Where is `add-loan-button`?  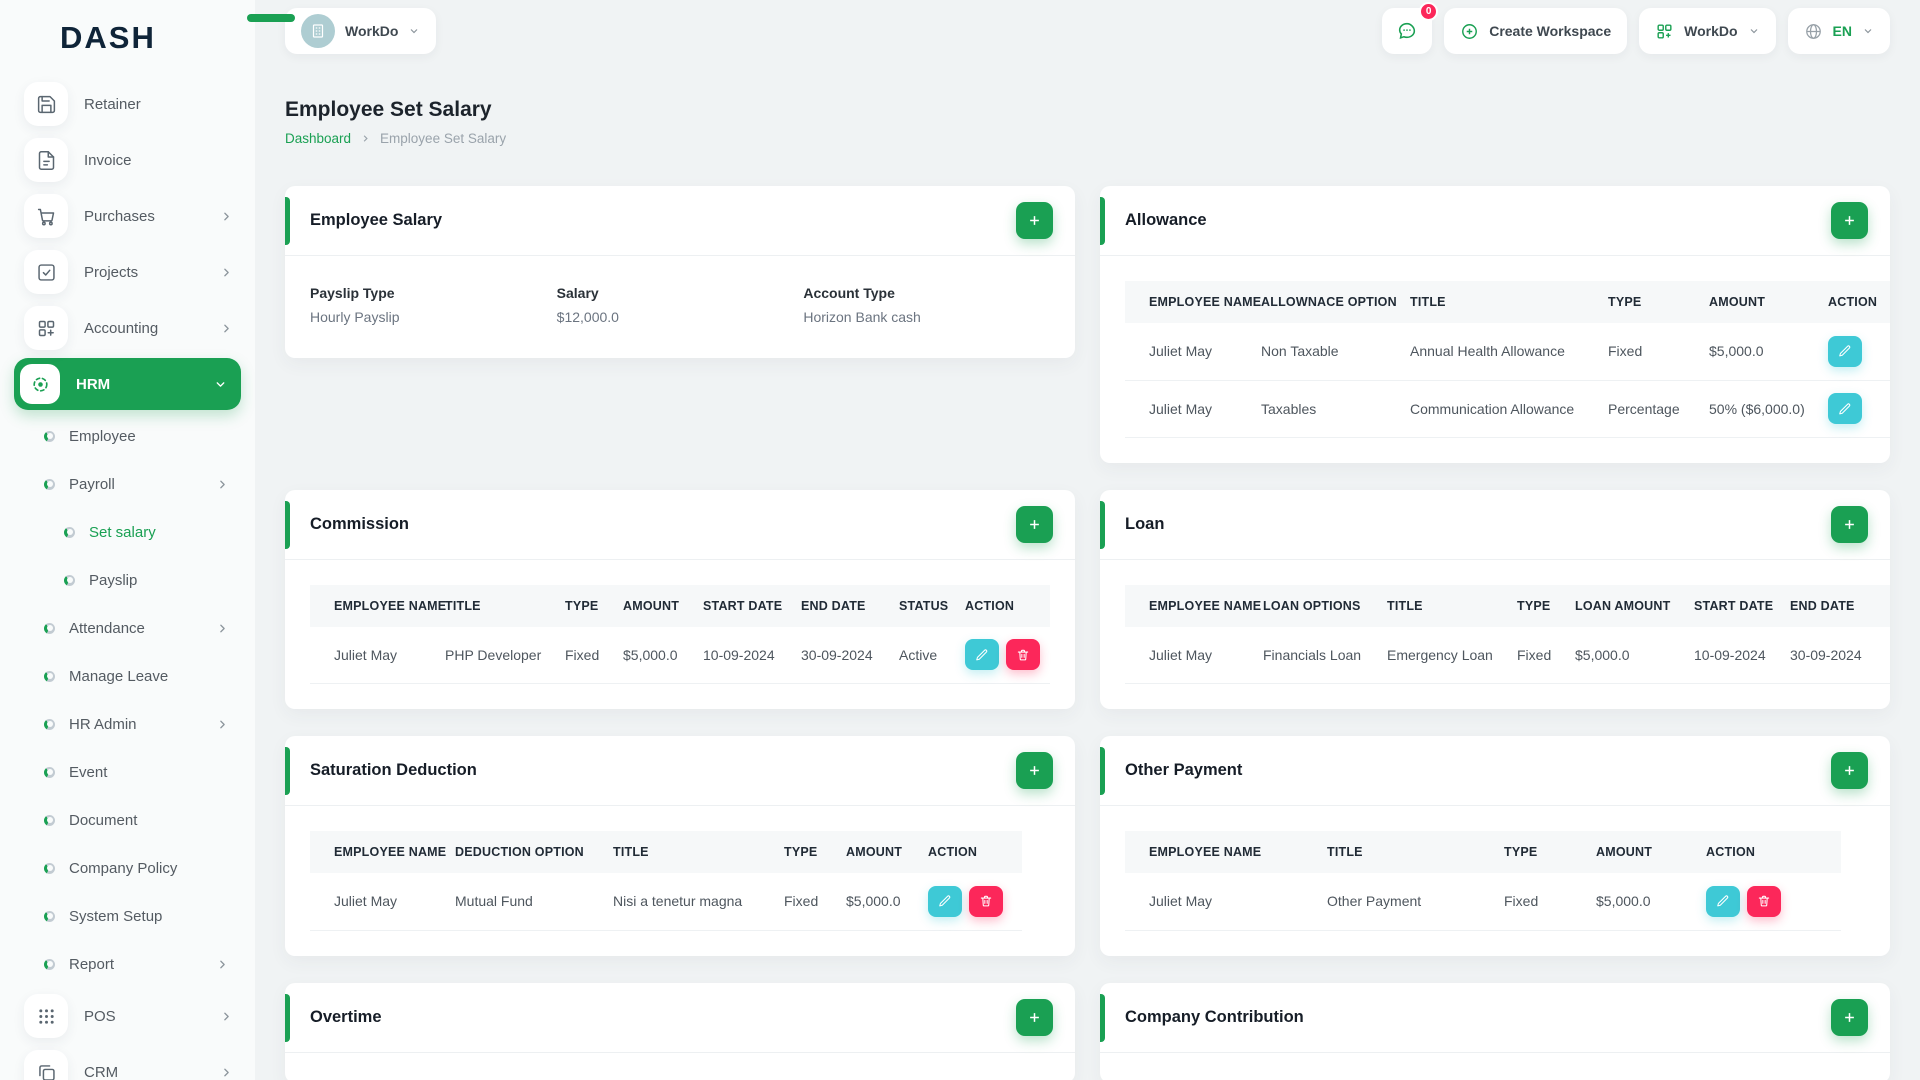 add-loan-button is located at coordinates (1849, 524).